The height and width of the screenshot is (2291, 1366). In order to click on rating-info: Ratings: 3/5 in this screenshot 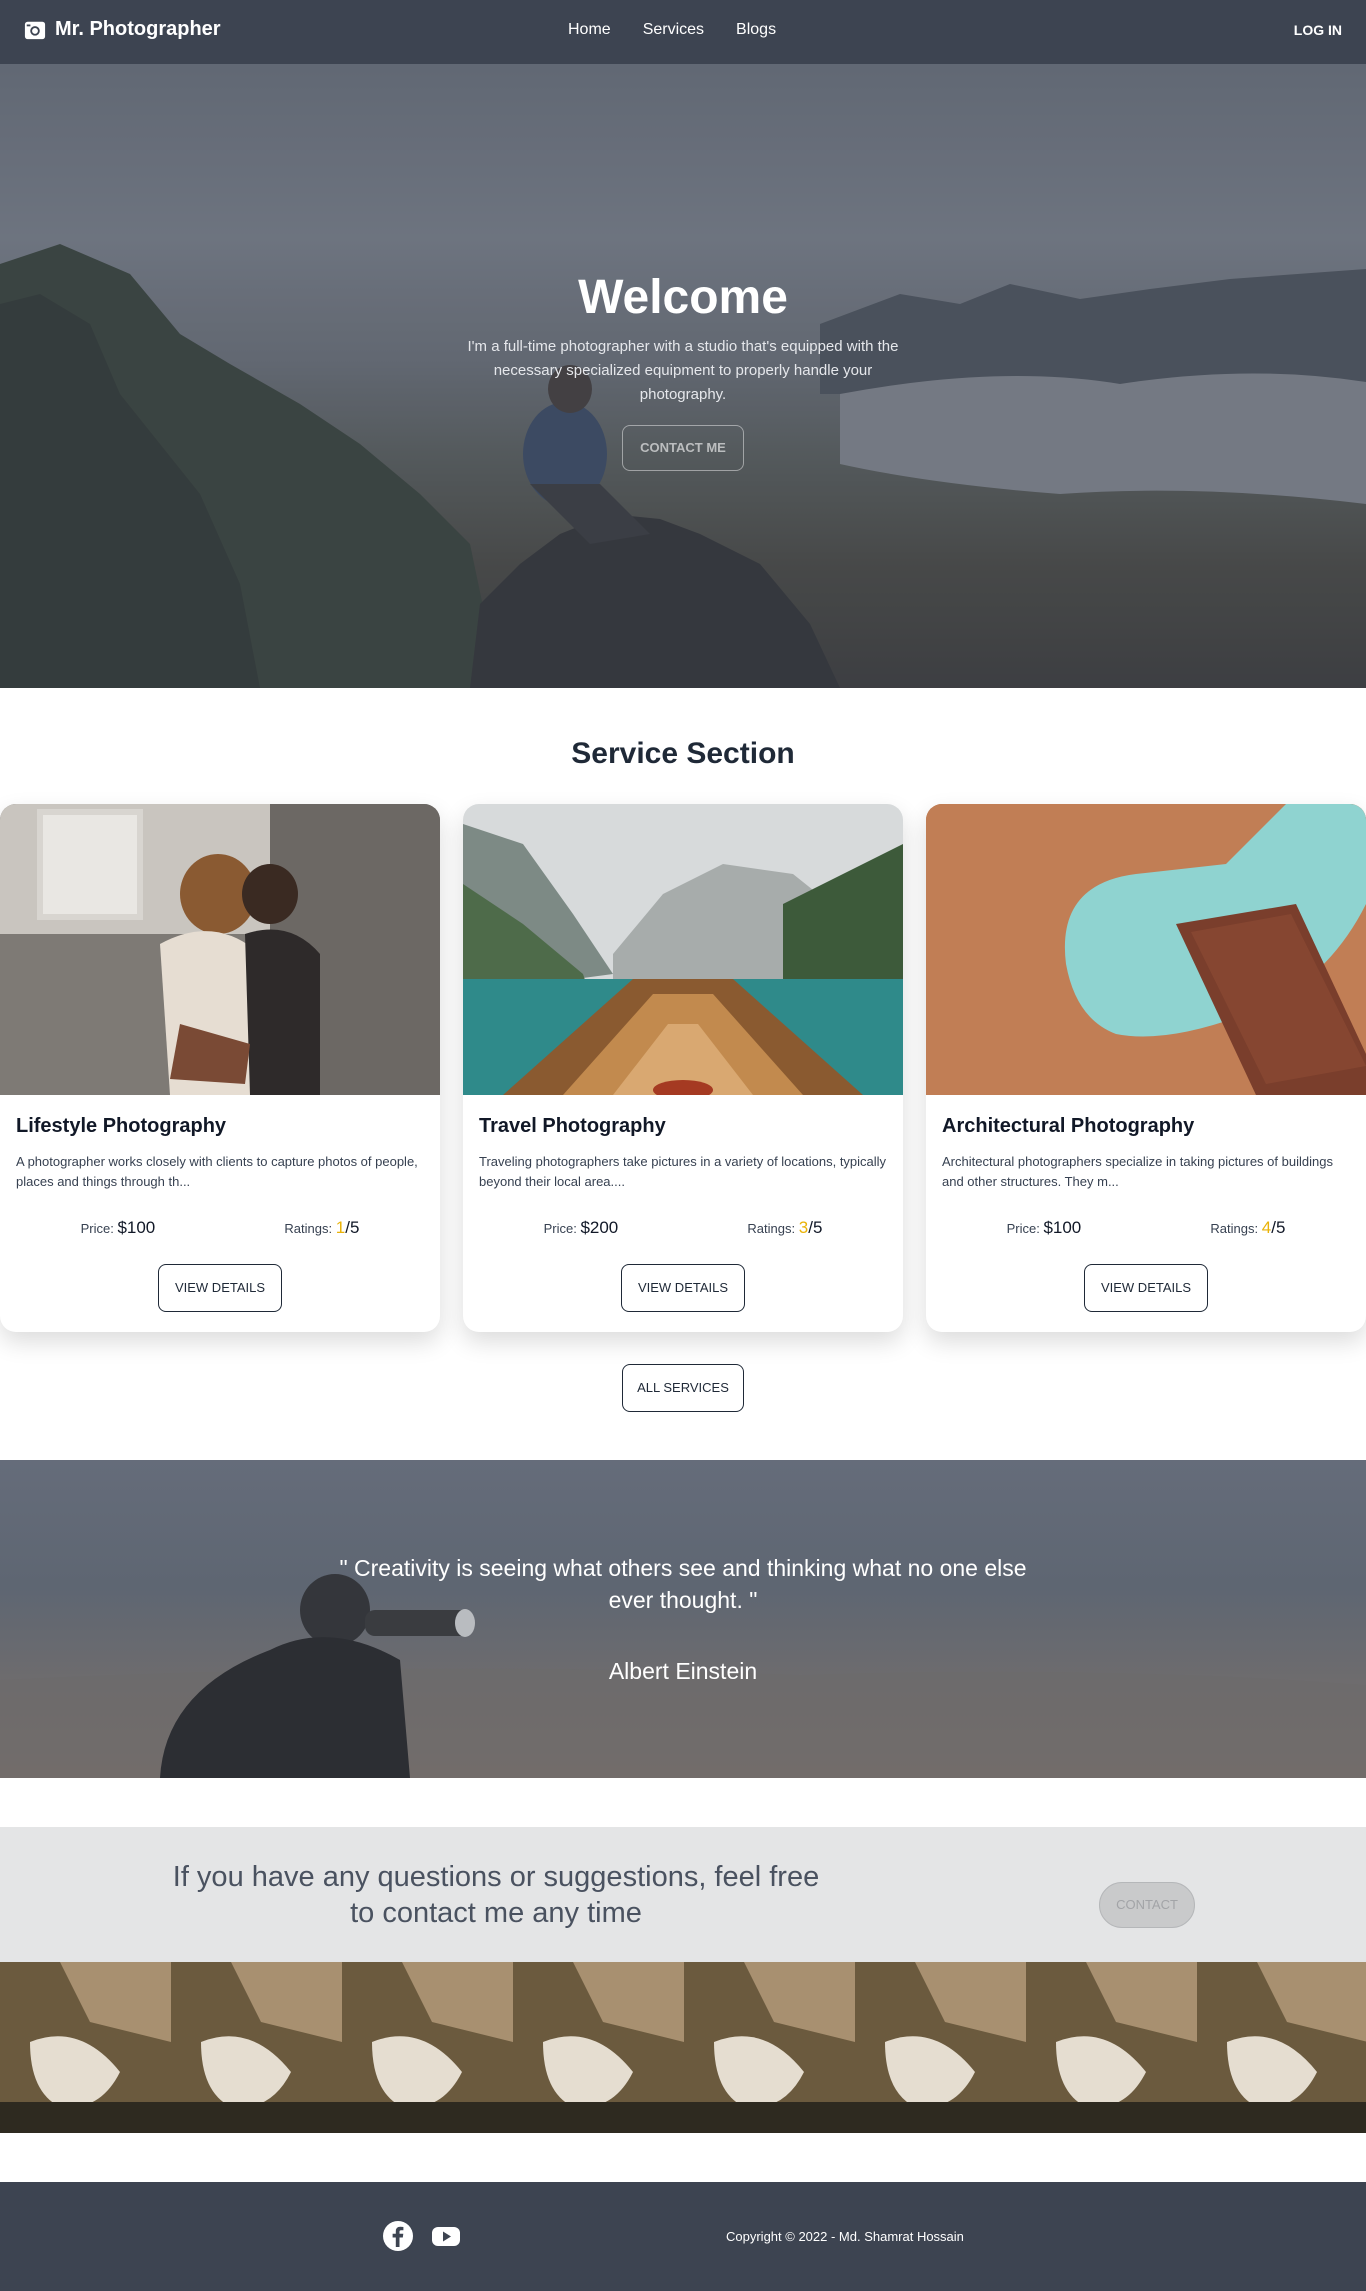, I will do `click(784, 1228)`.